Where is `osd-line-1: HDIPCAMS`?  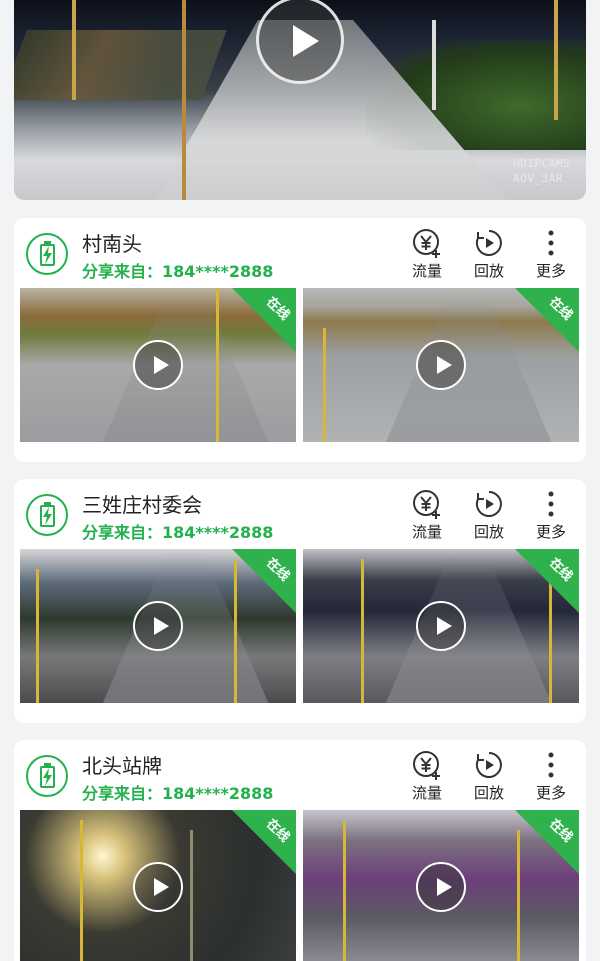 osd-line-1: HDIPCAMS is located at coordinates (541, 163).